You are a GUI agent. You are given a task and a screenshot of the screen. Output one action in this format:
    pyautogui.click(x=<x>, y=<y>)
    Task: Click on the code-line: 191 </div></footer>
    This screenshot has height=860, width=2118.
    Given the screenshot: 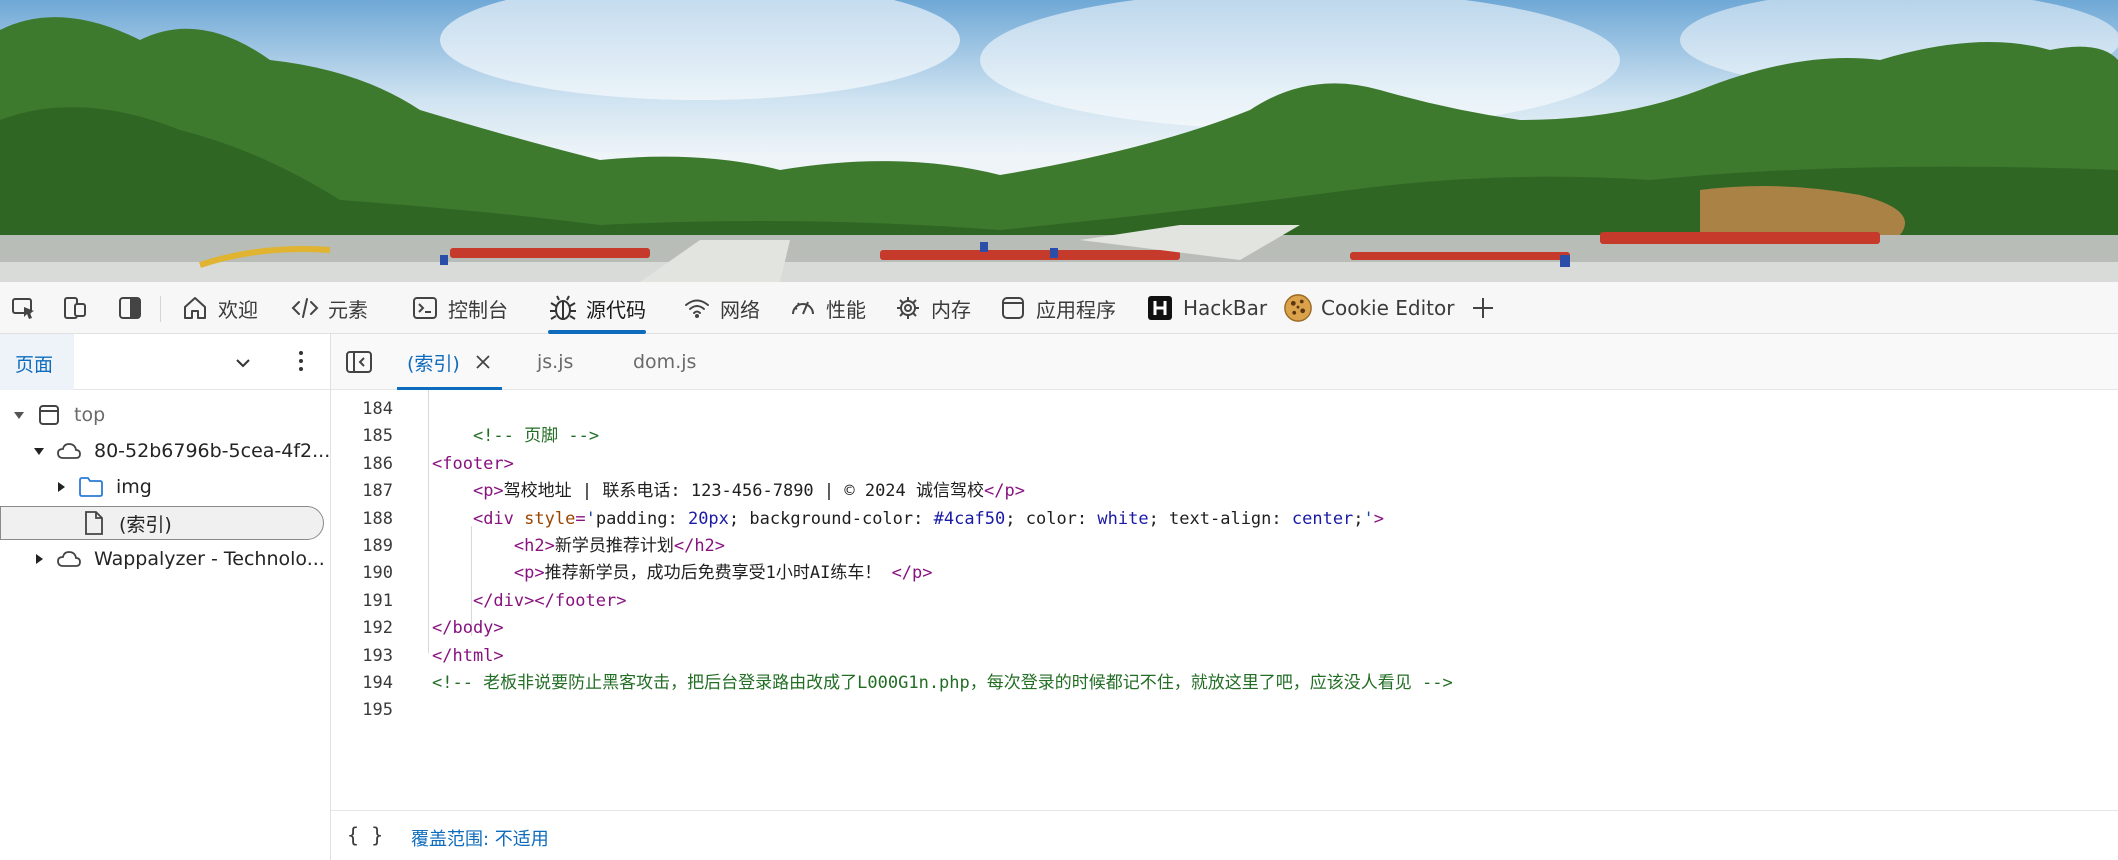 What is the action you would take?
    pyautogui.click(x=1224, y=601)
    